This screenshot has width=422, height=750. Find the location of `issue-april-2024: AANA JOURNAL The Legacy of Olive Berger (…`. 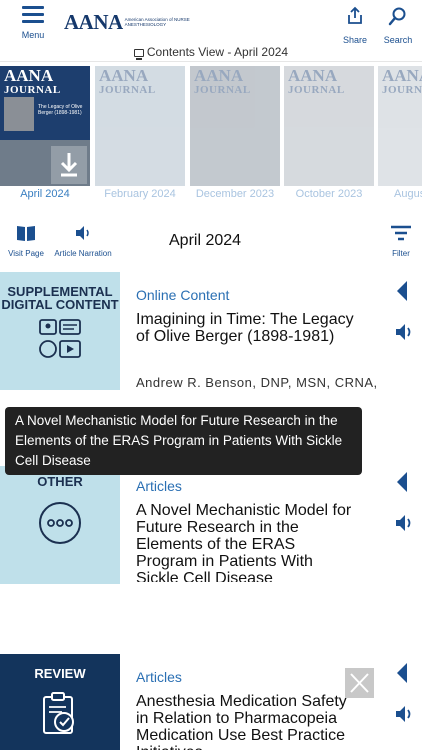

issue-april-2024: AANA JOURNAL The Legacy of Olive Berger (… is located at coordinates (45, 133).